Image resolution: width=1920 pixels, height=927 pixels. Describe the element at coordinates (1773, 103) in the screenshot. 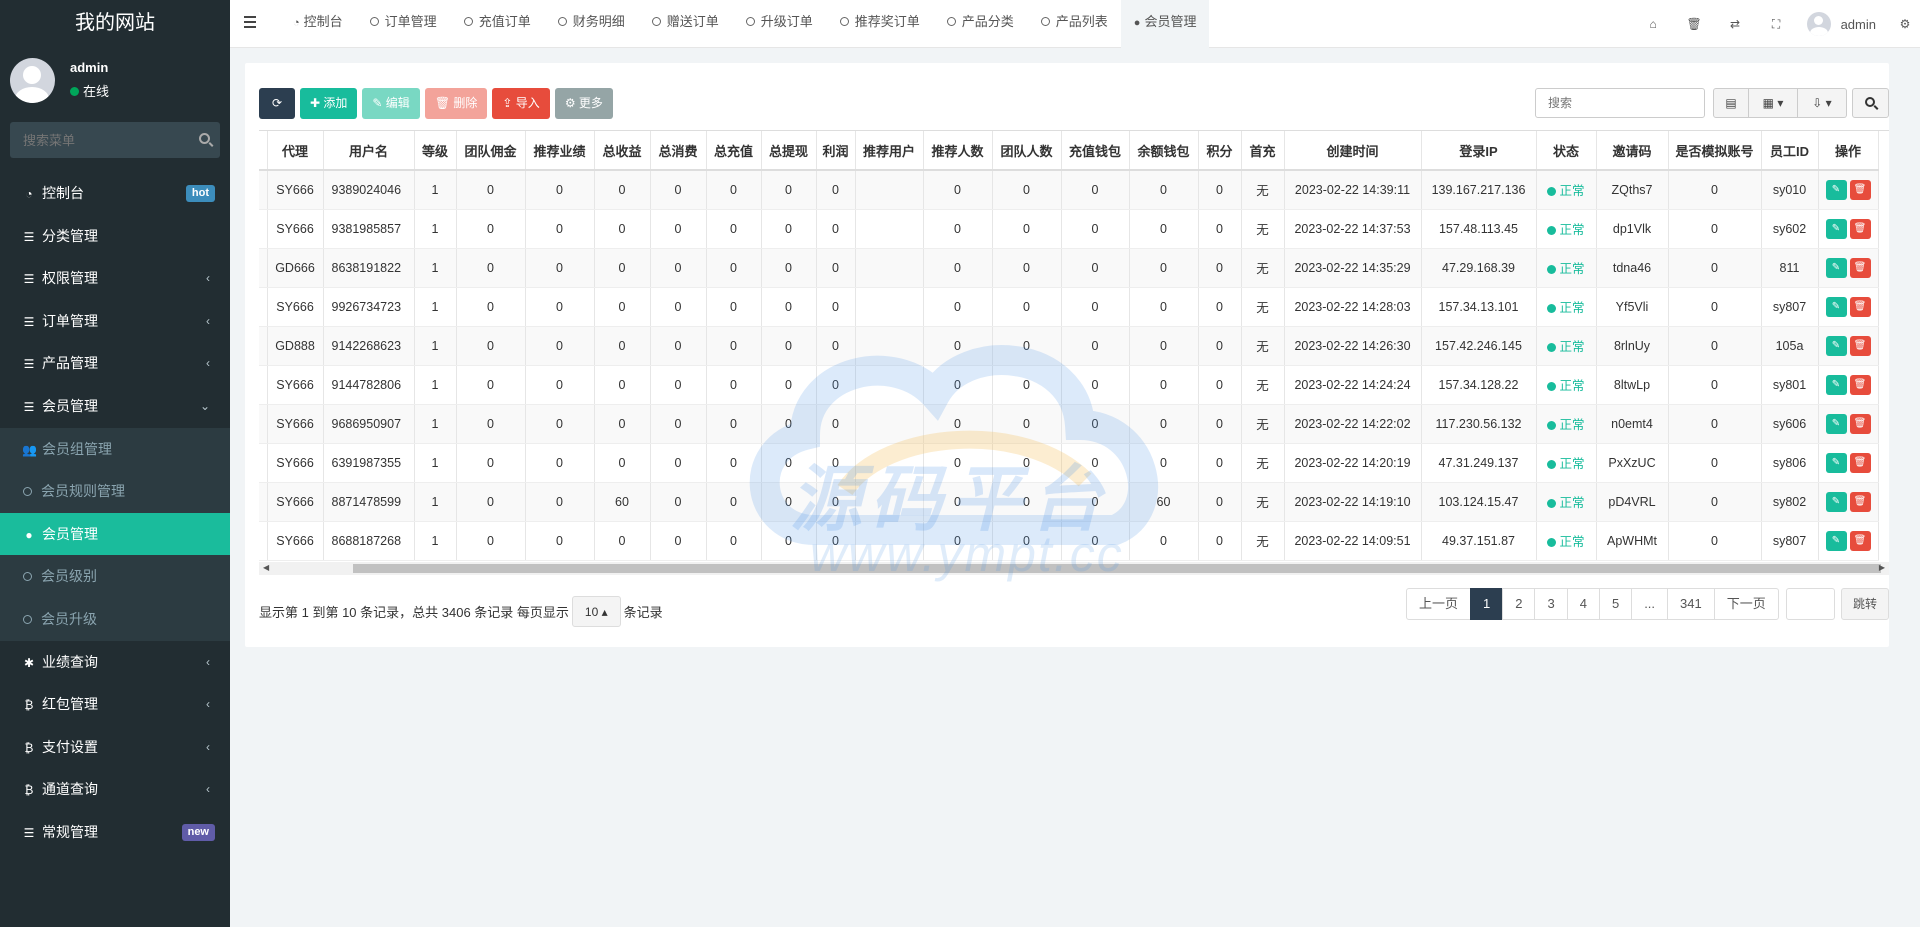

I see `columns-button: ▦ ▾` at that location.